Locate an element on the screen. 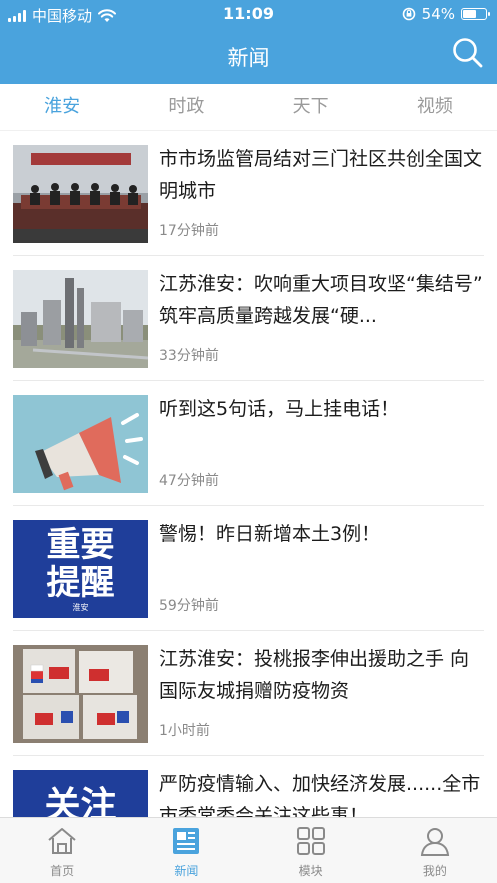 The image size is (497, 883). tab-politics: 时政 is located at coordinates (186, 107).